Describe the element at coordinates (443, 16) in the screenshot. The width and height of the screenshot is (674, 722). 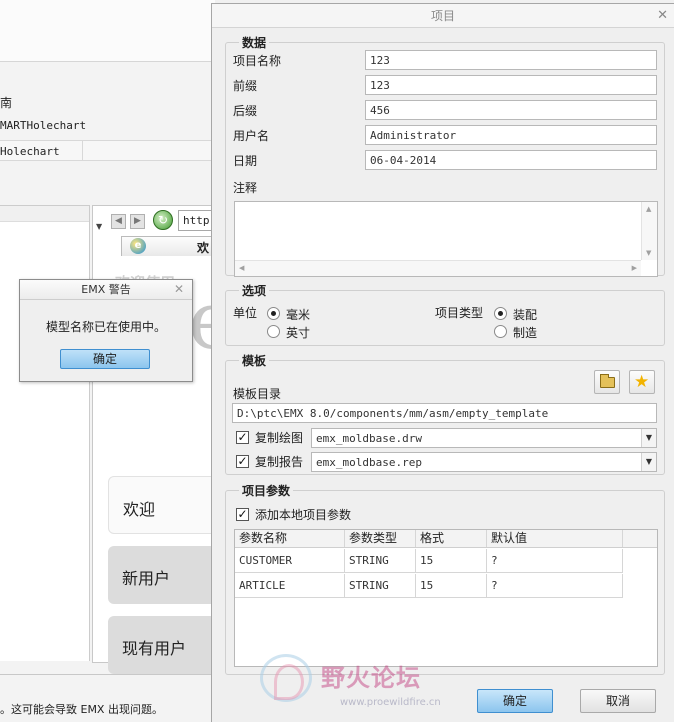
I see `dialog-title: 项目` at that location.